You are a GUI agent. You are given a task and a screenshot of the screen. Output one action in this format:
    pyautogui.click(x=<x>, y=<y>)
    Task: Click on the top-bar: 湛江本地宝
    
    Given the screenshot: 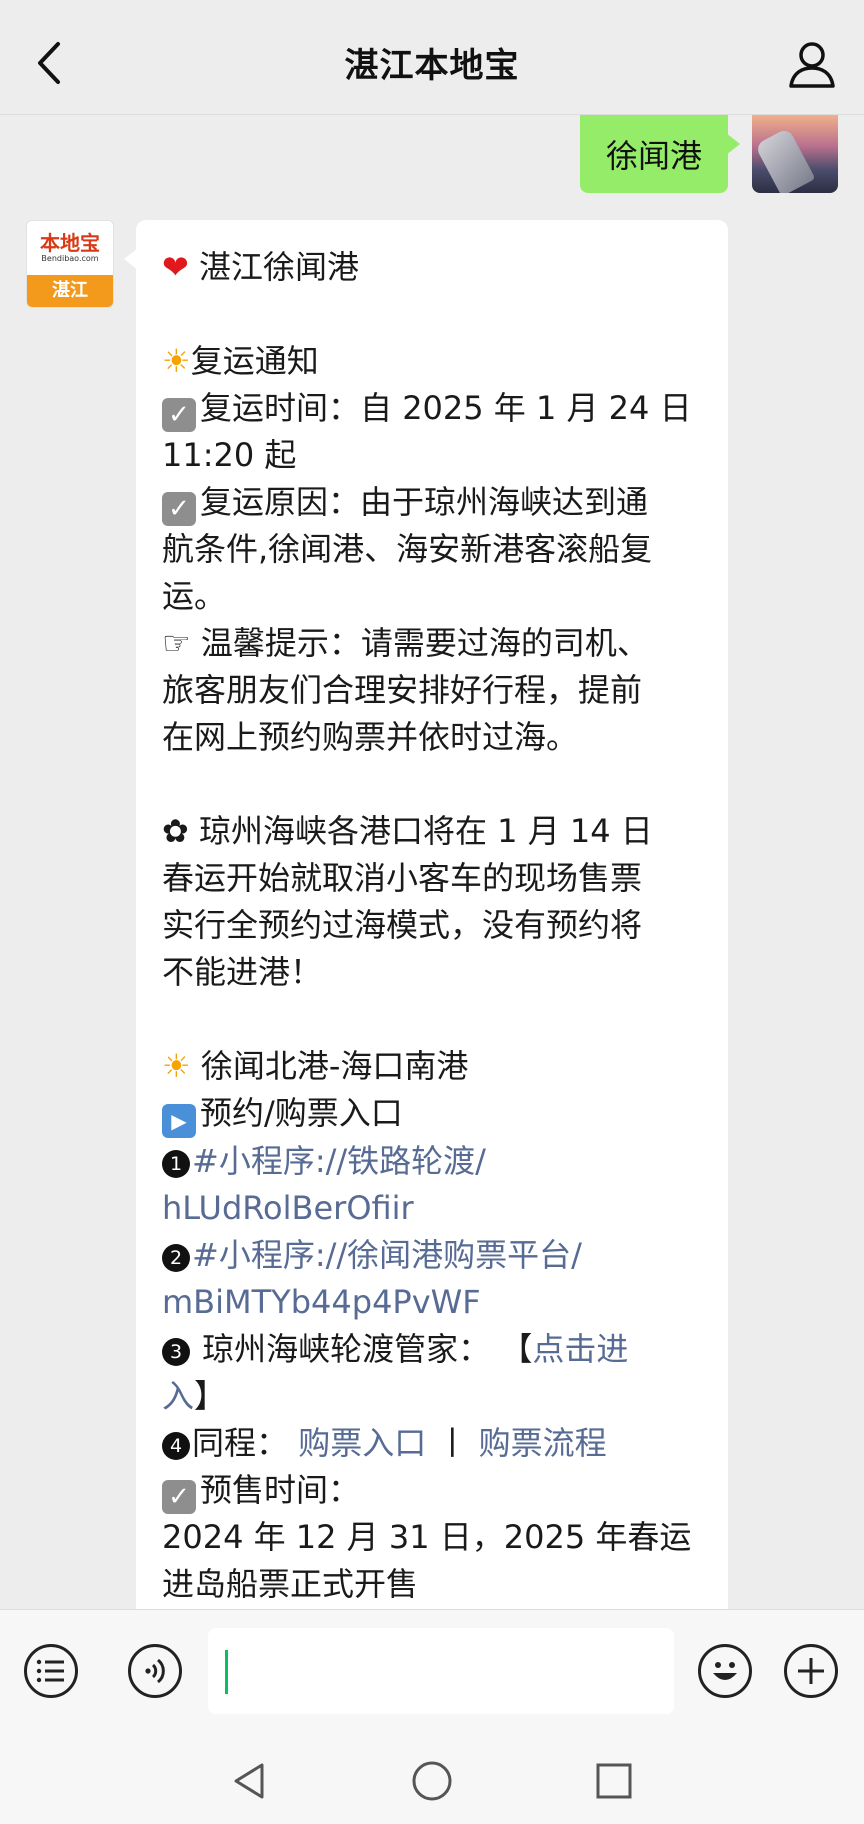 What is the action you would take?
    pyautogui.click(x=432, y=57)
    